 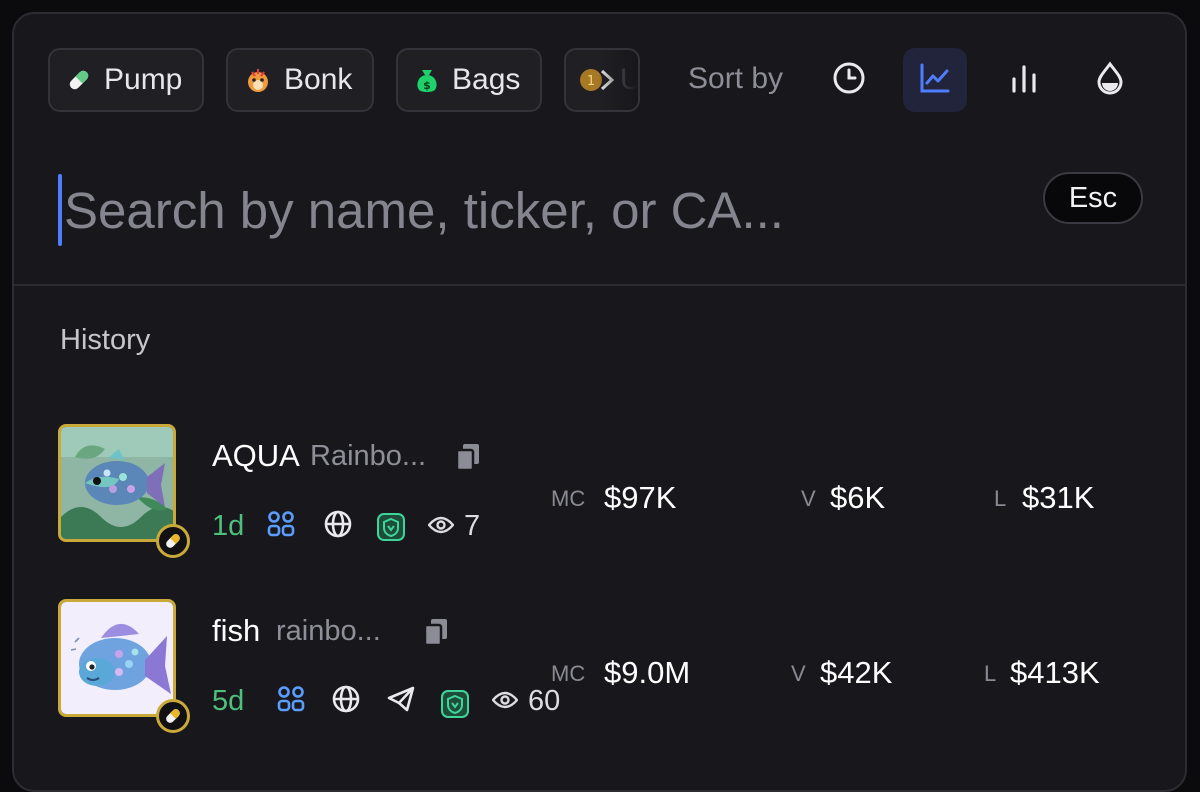 What do you see at coordinates (1093, 198) in the screenshot?
I see `esc-button: Esc` at bounding box center [1093, 198].